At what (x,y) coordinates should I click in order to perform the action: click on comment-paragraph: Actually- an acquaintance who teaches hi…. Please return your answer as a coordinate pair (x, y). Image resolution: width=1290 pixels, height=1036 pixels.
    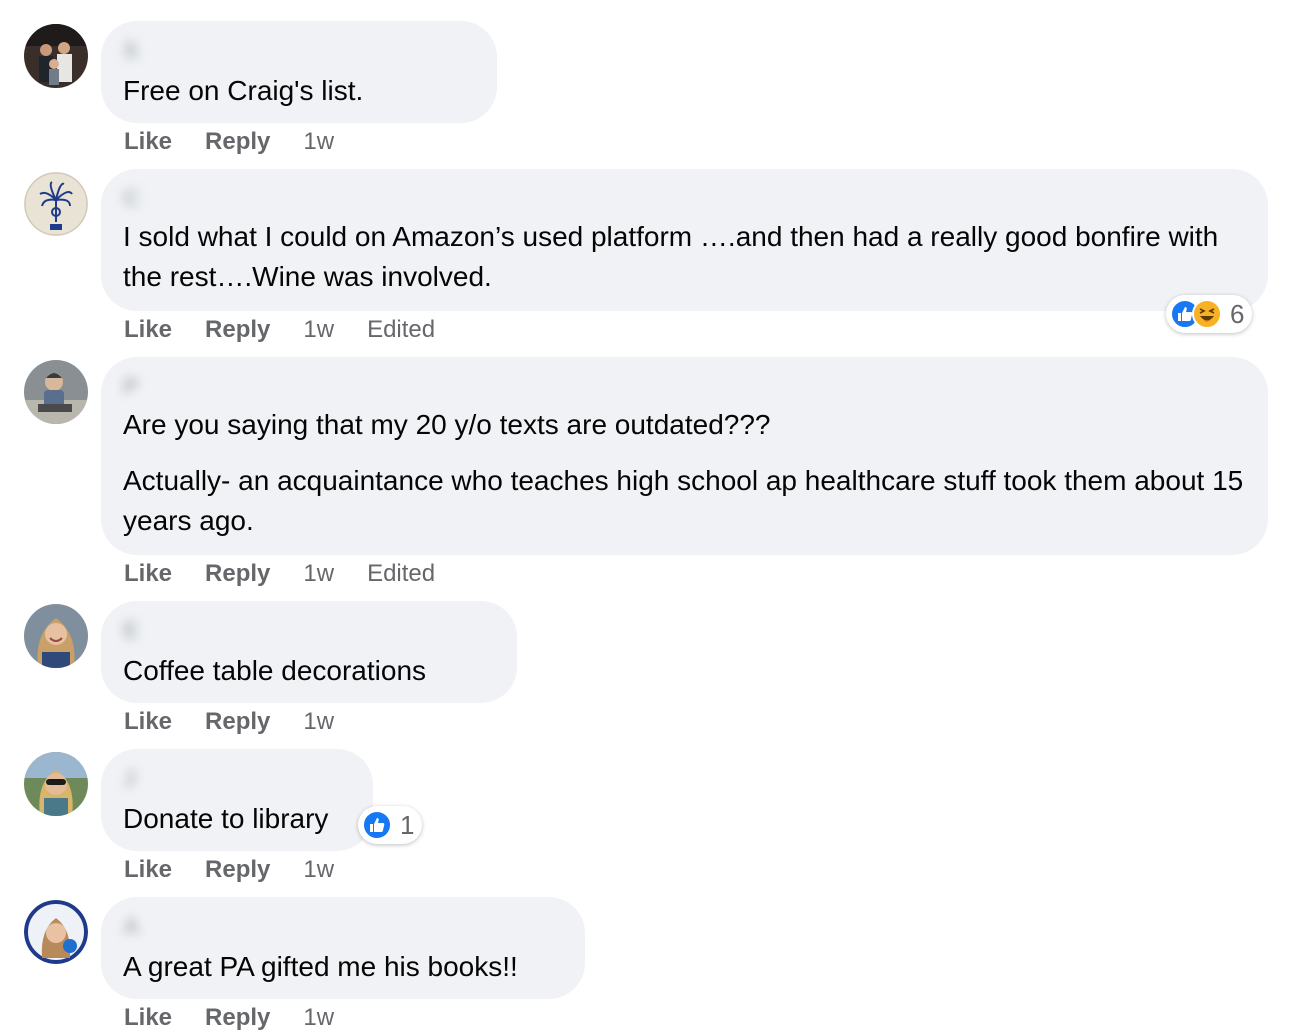
    Looking at the image, I should click on (683, 500).